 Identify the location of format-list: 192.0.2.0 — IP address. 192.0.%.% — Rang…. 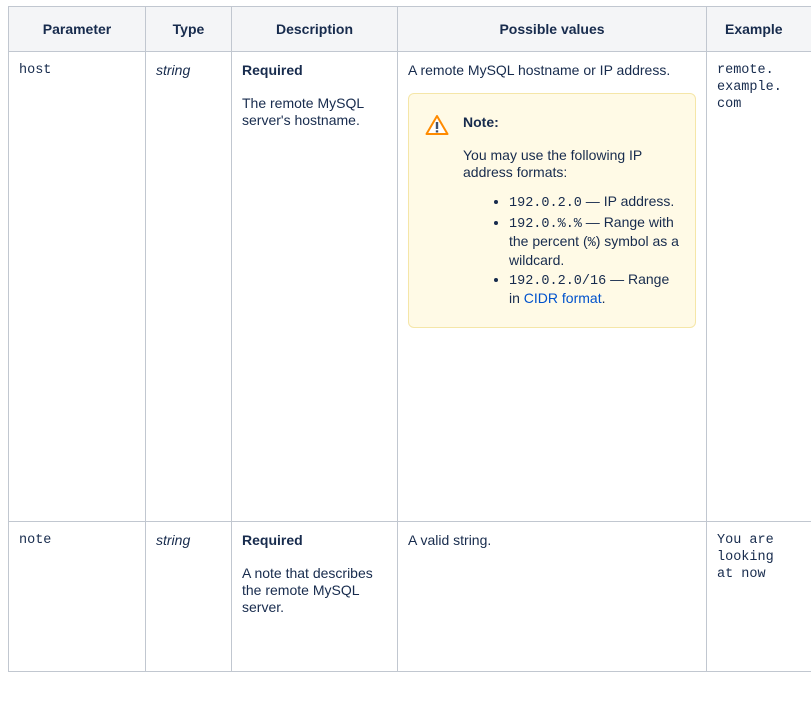
(571, 250).